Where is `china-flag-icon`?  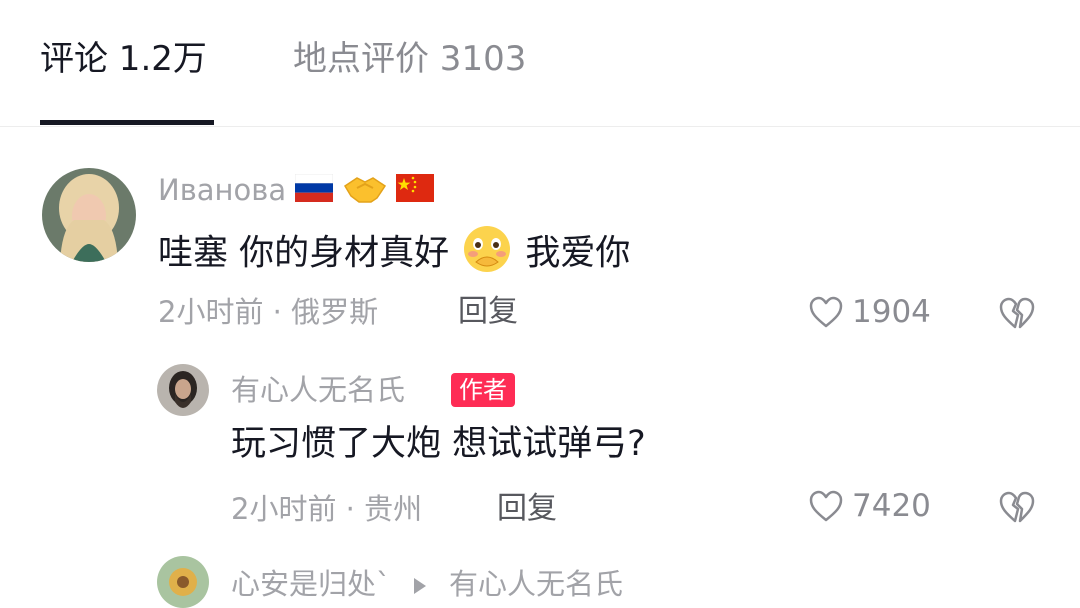 china-flag-icon is located at coordinates (414, 192).